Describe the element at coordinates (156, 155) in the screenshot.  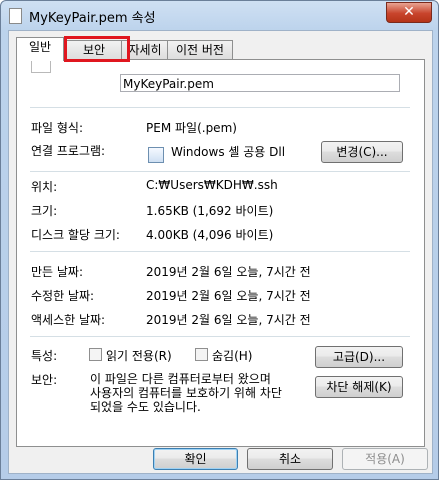
I see `app-icon` at that location.